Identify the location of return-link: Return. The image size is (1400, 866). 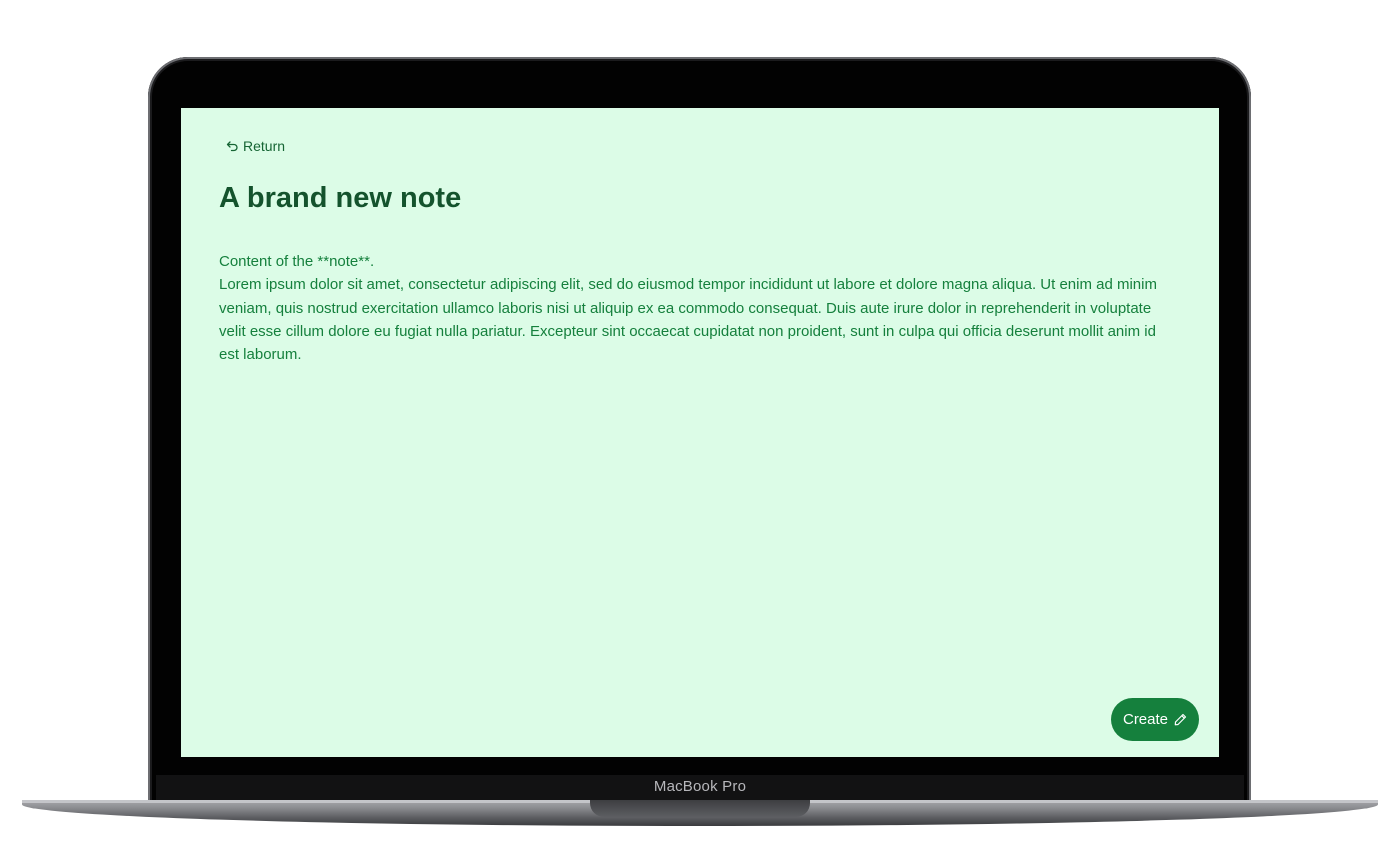
(255, 146).